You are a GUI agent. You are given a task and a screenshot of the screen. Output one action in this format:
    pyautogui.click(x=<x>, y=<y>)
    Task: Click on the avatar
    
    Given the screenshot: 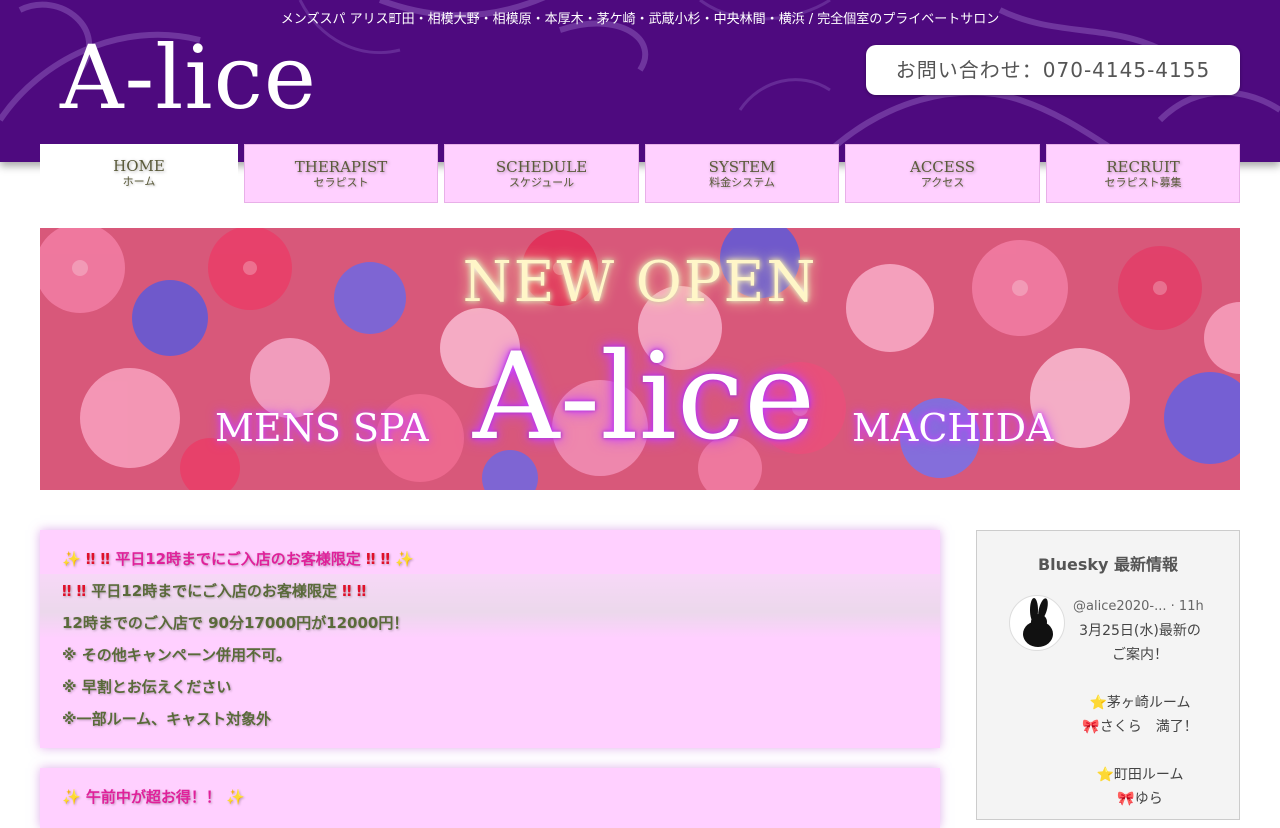 What is the action you would take?
    pyautogui.click(x=1037, y=623)
    